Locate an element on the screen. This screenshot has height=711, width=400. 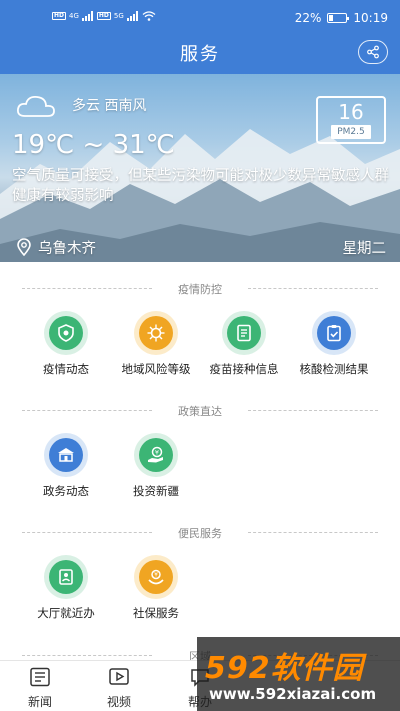
virus-icon is located at coordinates (156, 333).